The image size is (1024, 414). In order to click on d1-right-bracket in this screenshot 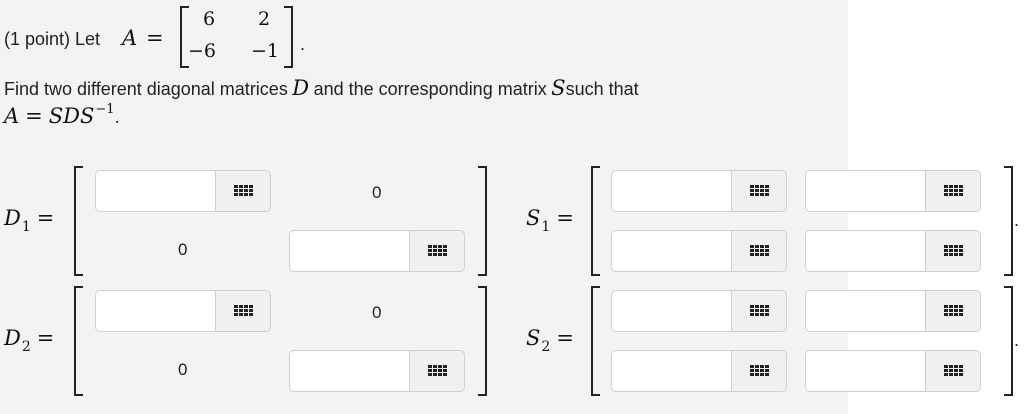, I will do `click(482, 221)`.